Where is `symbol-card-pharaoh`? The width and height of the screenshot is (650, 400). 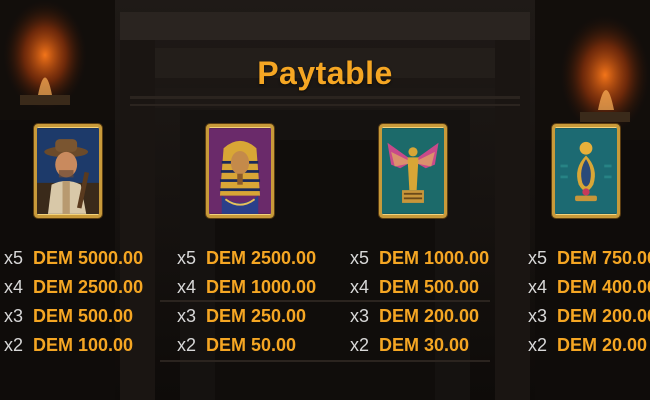
symbol-card-pharaoh is located at coordinates (240, 171).